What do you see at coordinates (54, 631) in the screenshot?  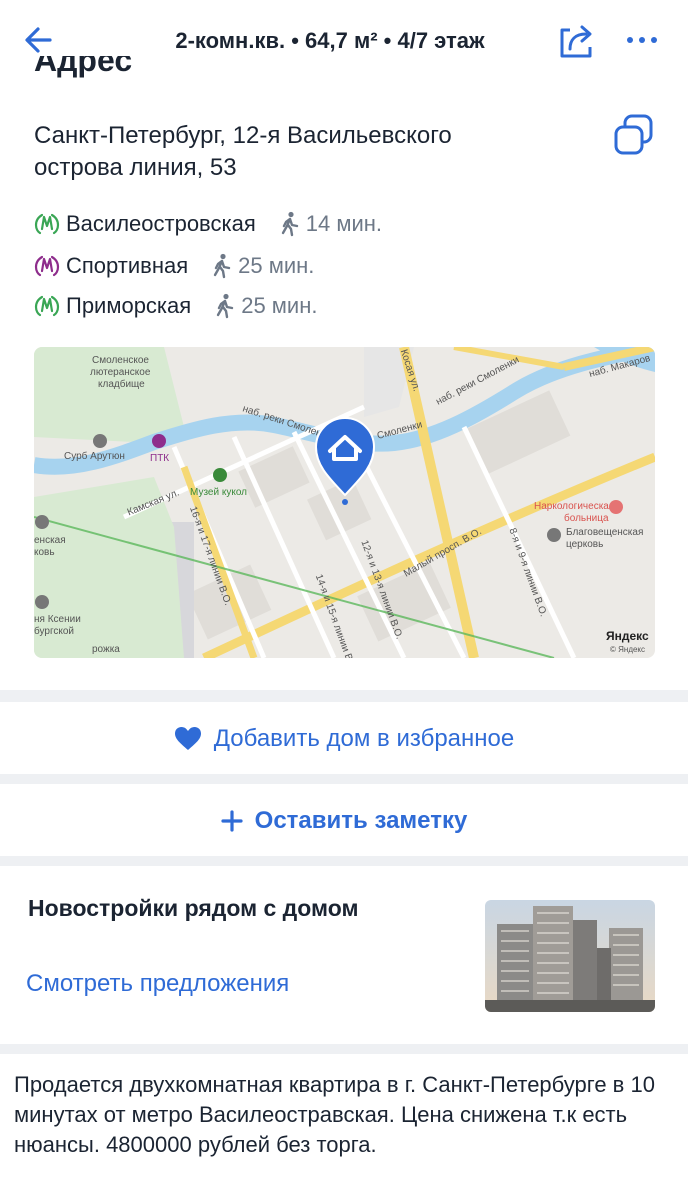 I see `map-label: бургской` at bounding box center [54, 631].